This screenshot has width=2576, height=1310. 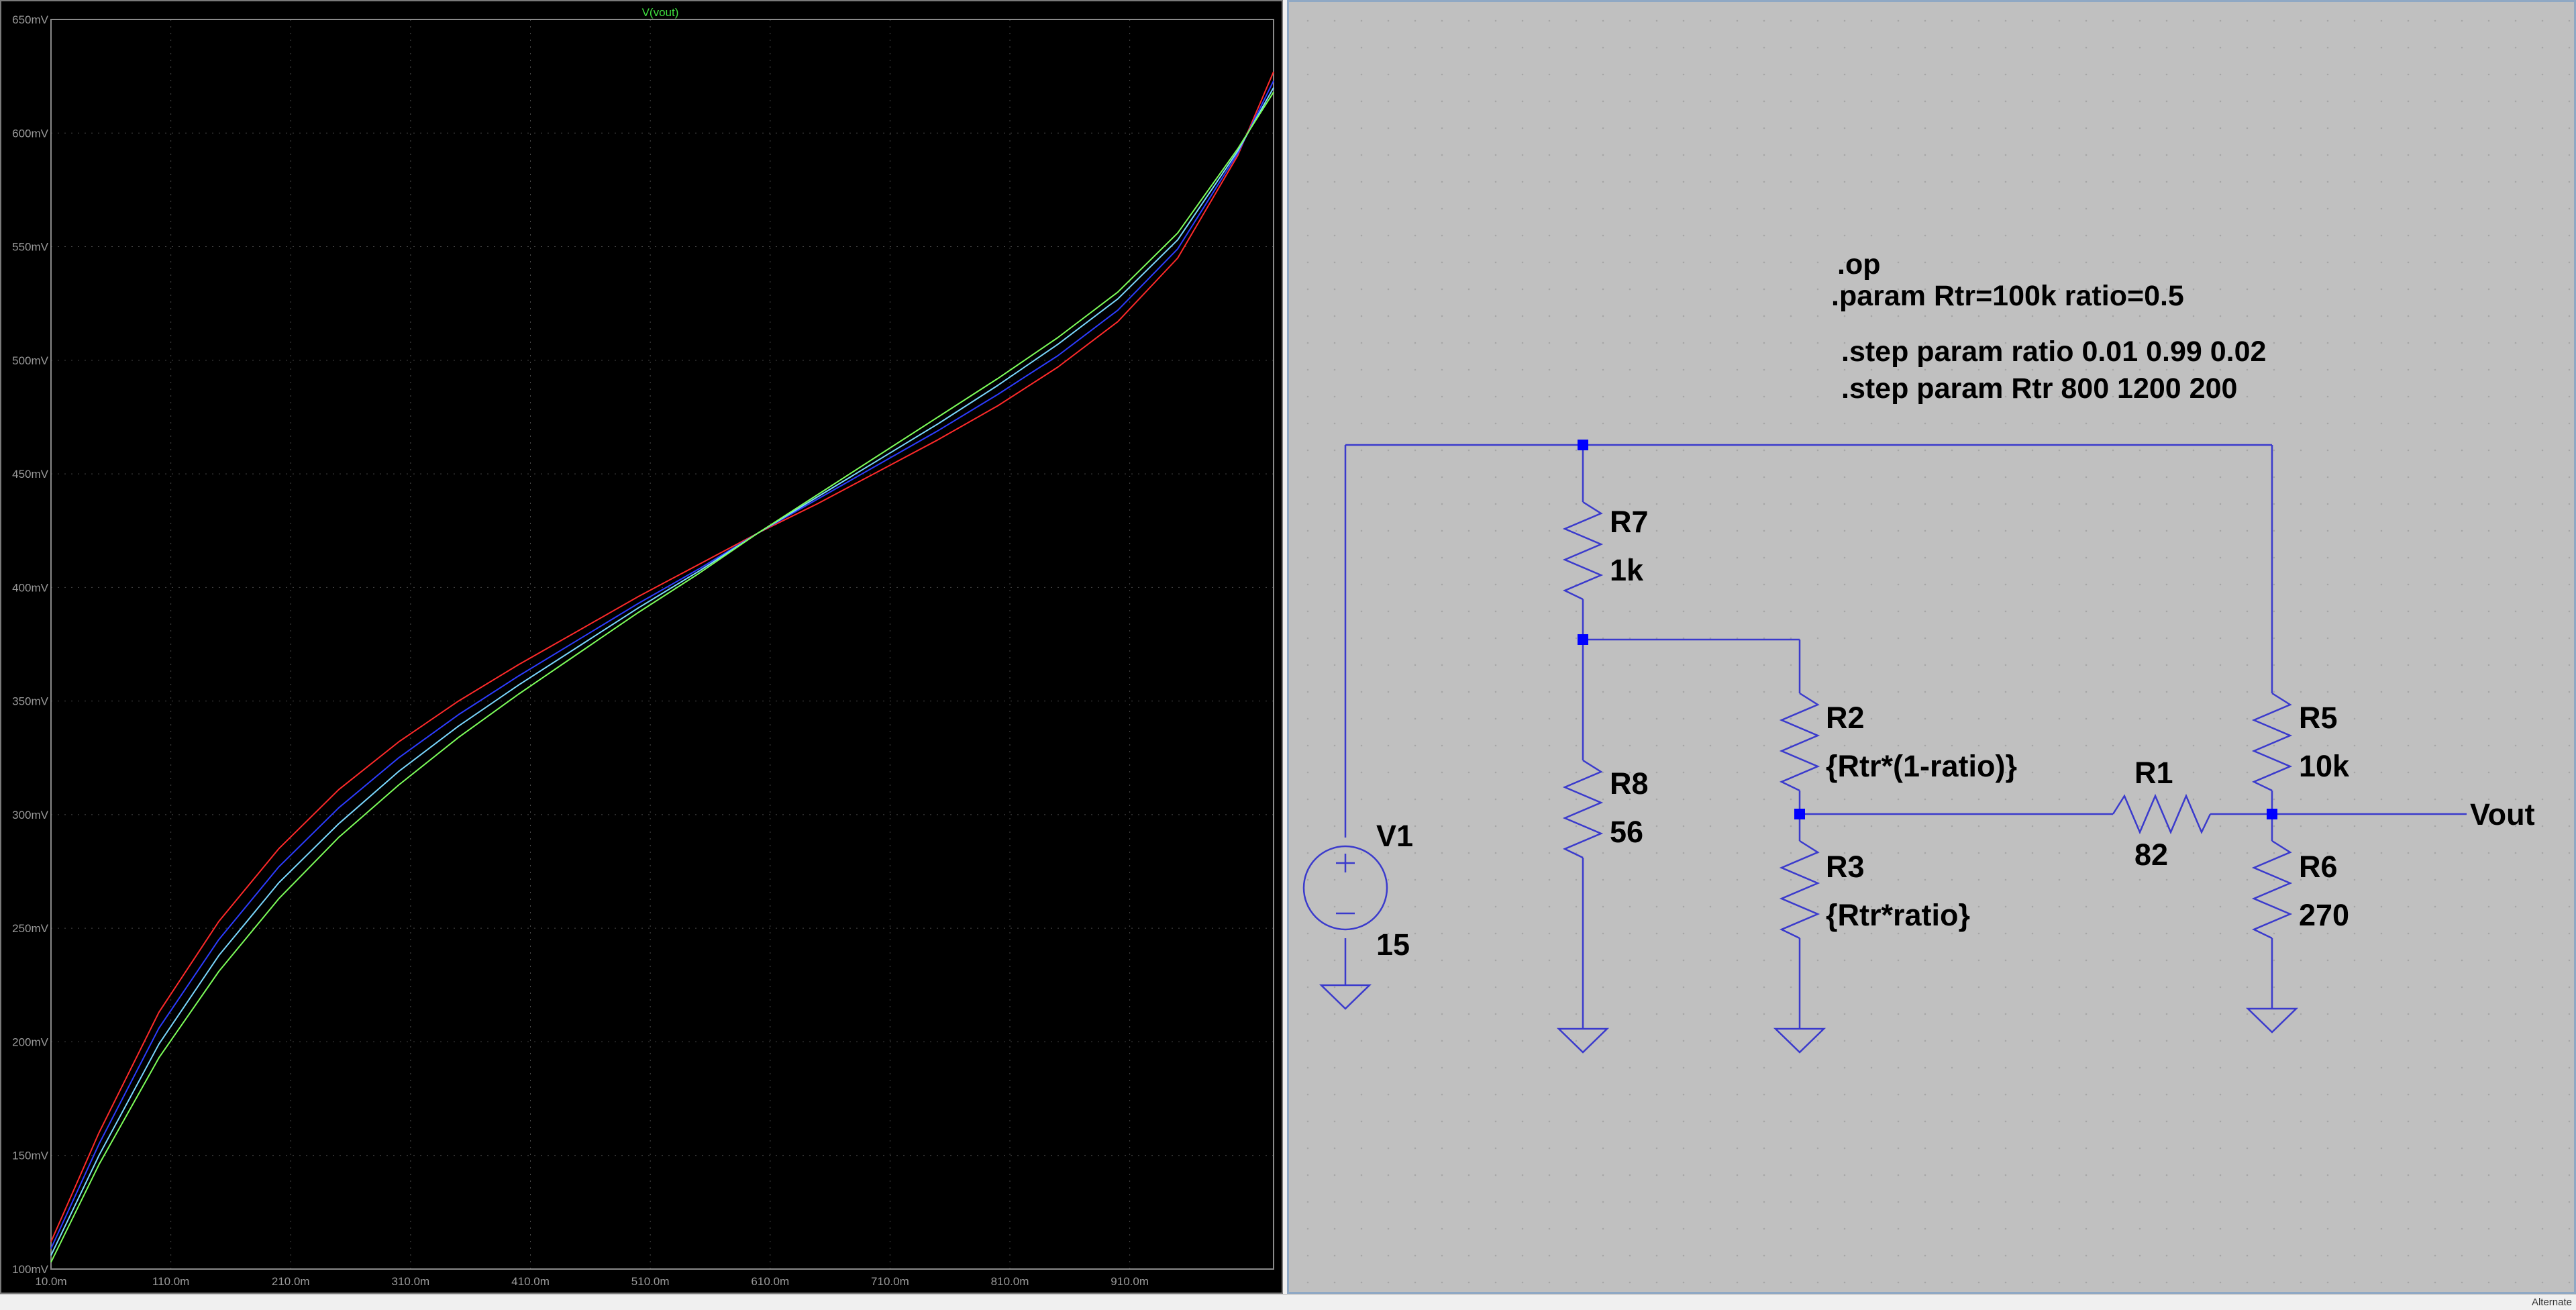 What do you see at coordinates (2053, 352) in the screenshot?
I see `directive-step-ratio: .step param ratio 0.01 0.99 0.02` at bounding box center [2053, 352].